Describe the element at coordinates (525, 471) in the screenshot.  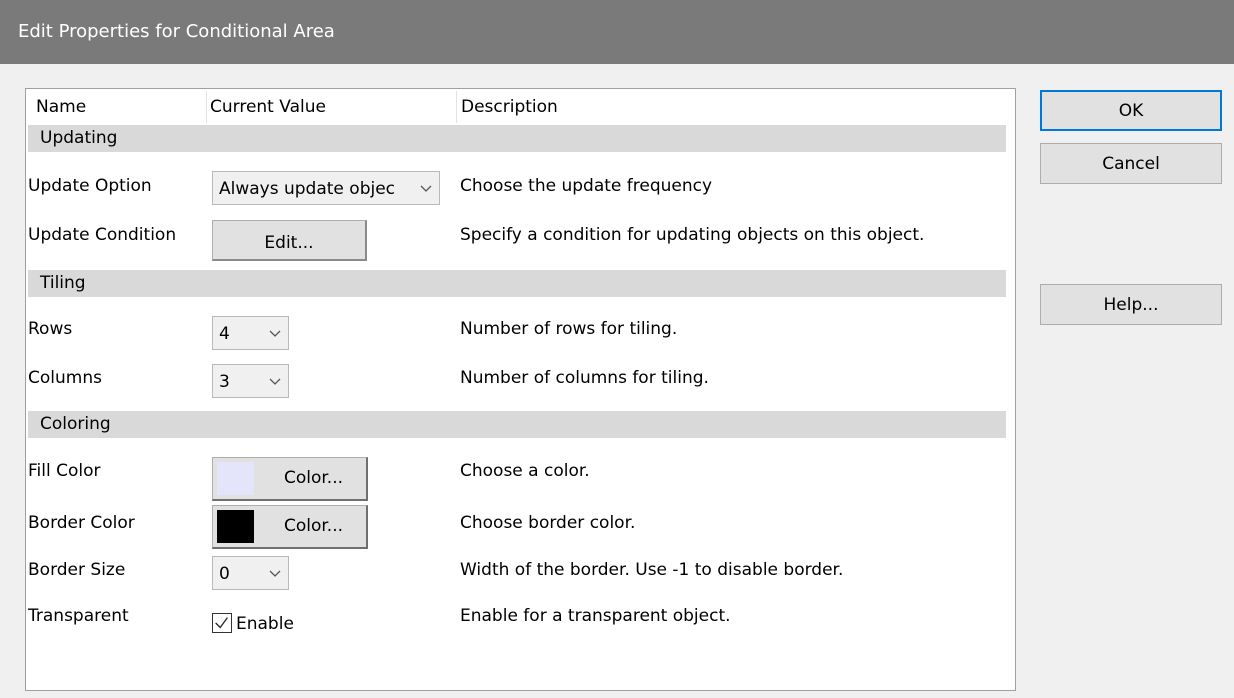
I see `fill-color-description: Choose a color.` at that location.